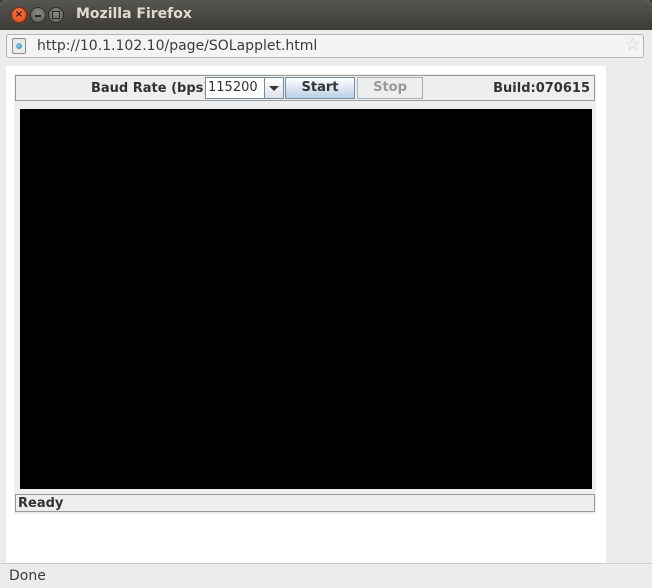 Image resolution: width=652 pixels, height=588 pixels. Describe the element at coordinates (273, 88) in the screenshot. I see `chevron-down-icon` at that location.